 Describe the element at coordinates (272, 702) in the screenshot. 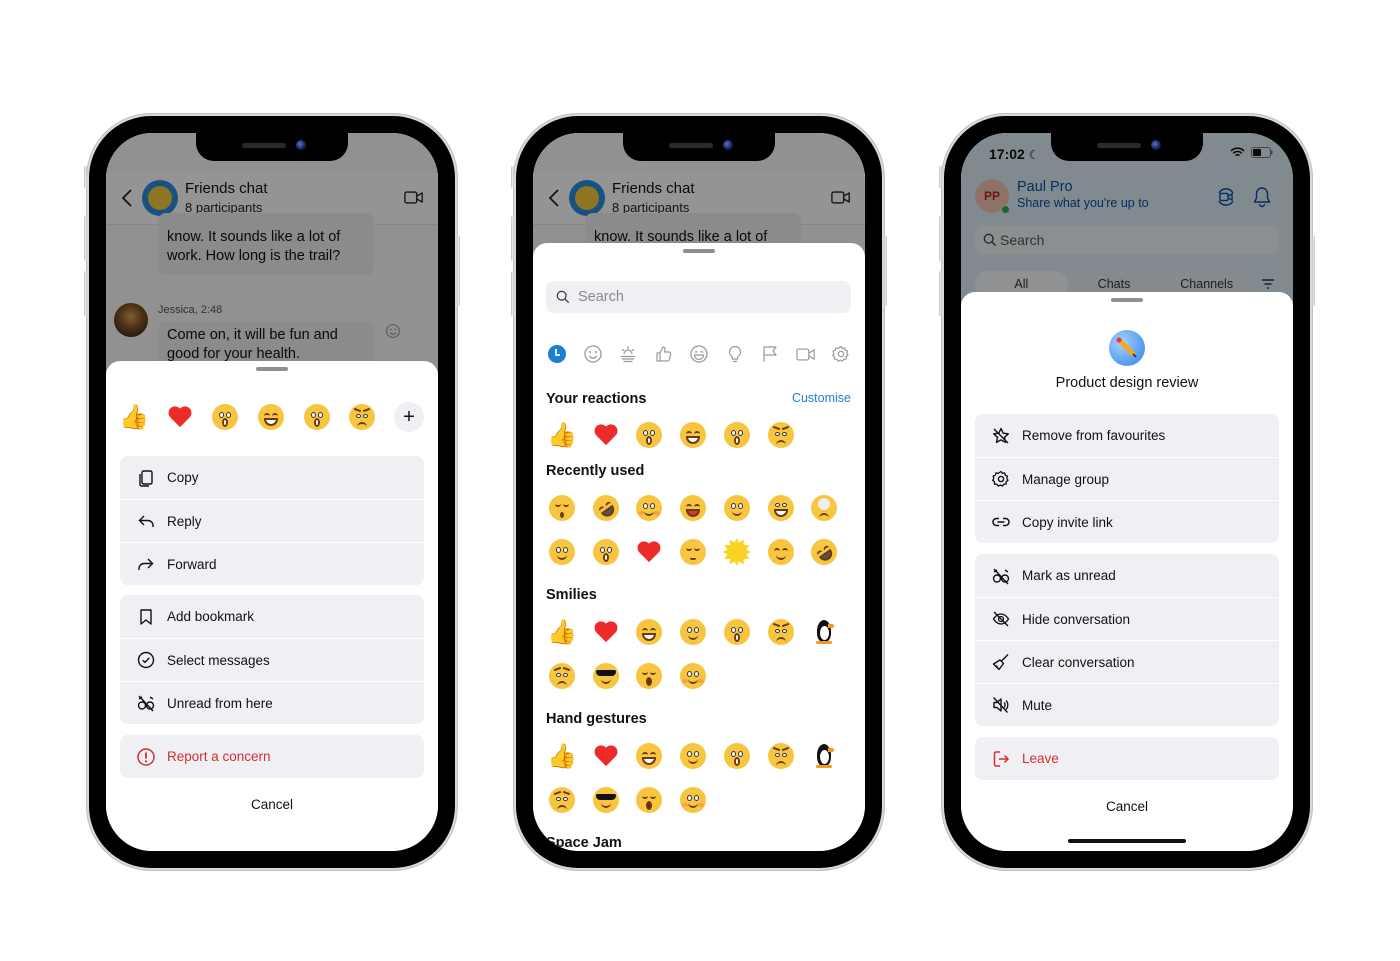

I see `unread-from-here-action: Unread from here` at that location.